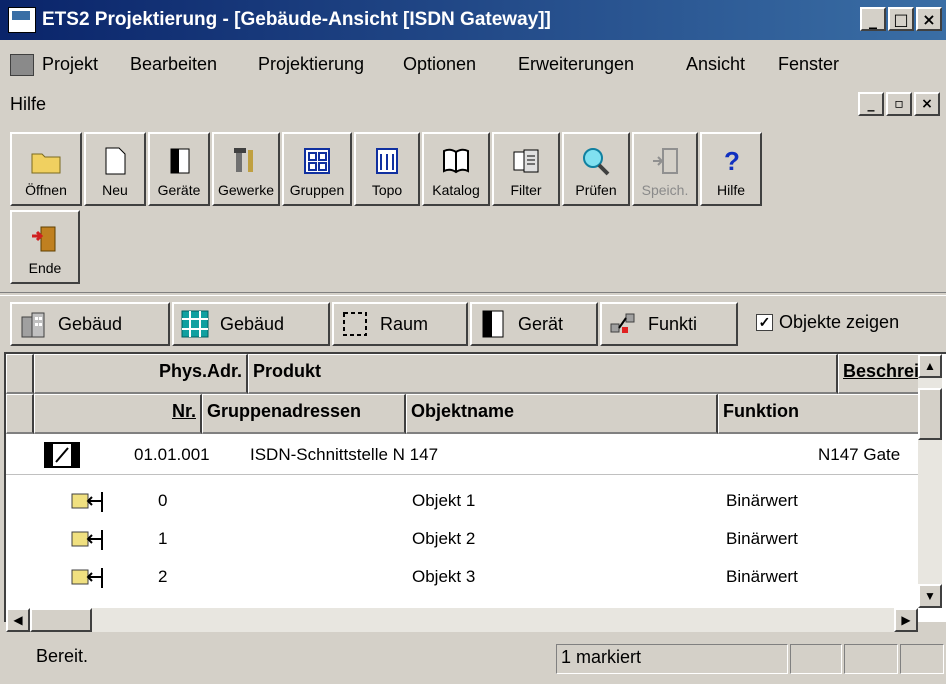 The image size is (946, 684). Describe the element at coordinates (20, 374) in the screenshot. I see `header-spacer` at that location.